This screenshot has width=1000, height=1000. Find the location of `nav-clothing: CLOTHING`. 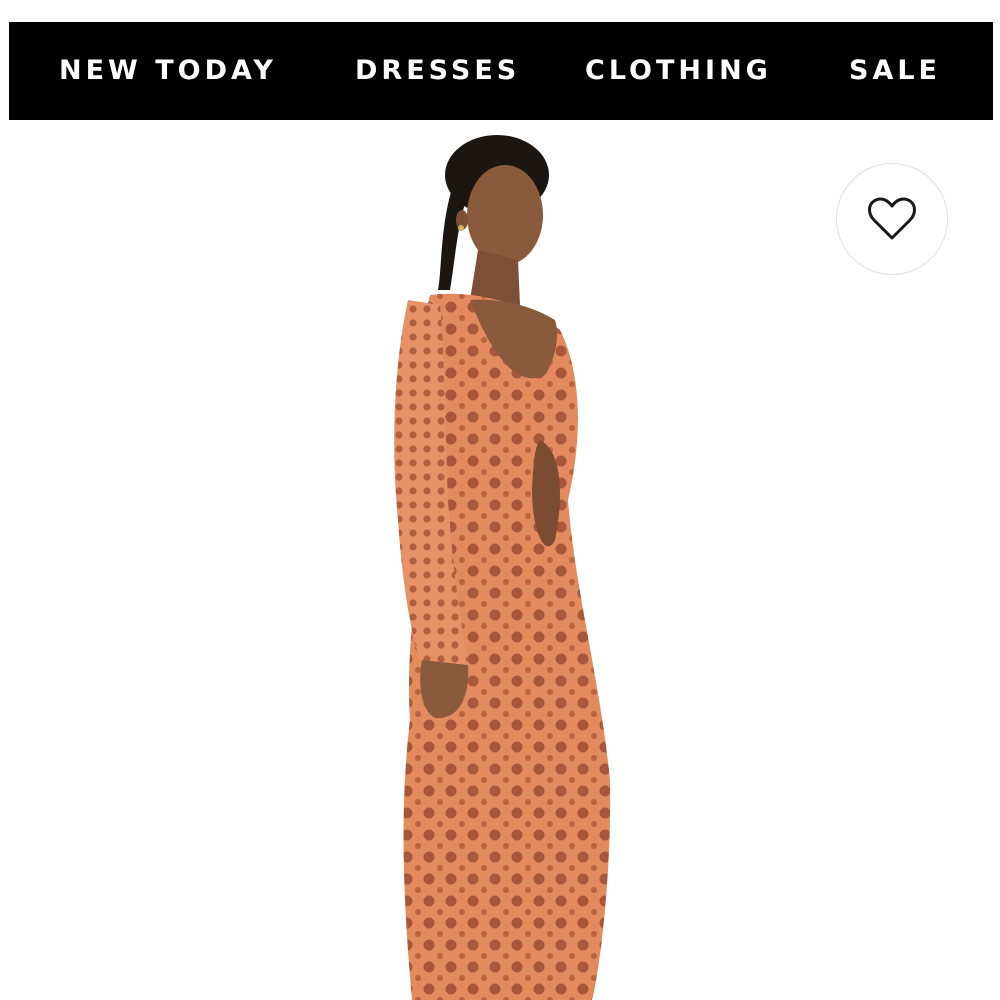

nav-clothing: CLOTHING is located at coordinates (678, 71).